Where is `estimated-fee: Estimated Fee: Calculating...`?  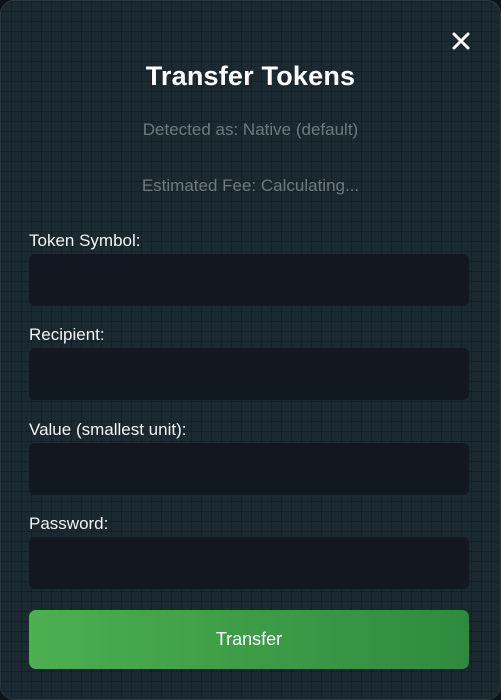
estimated-fee: Estimated Fee: Calculating... is located at coordinates (250, 185).